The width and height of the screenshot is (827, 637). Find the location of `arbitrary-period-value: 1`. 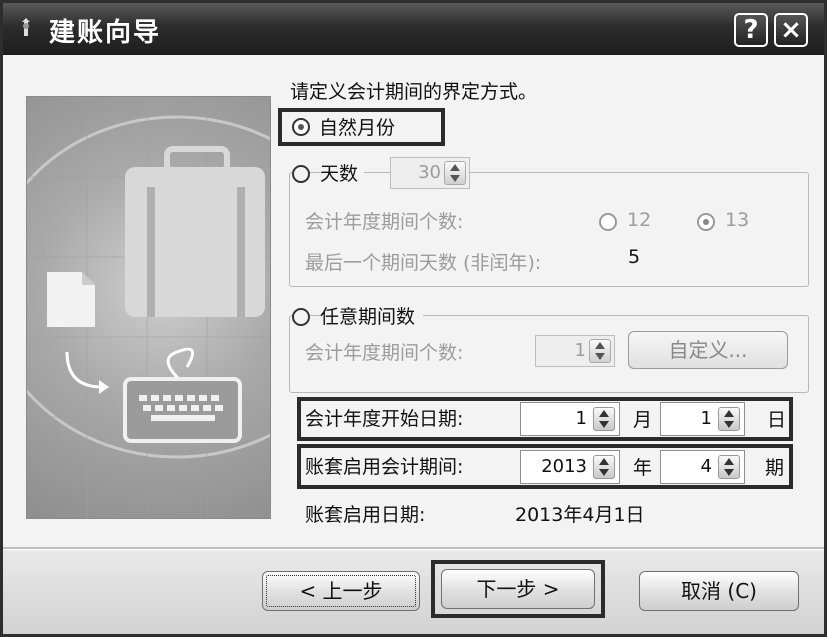

arbitrary-period-value: 1 is located at coordinates (580, 350).